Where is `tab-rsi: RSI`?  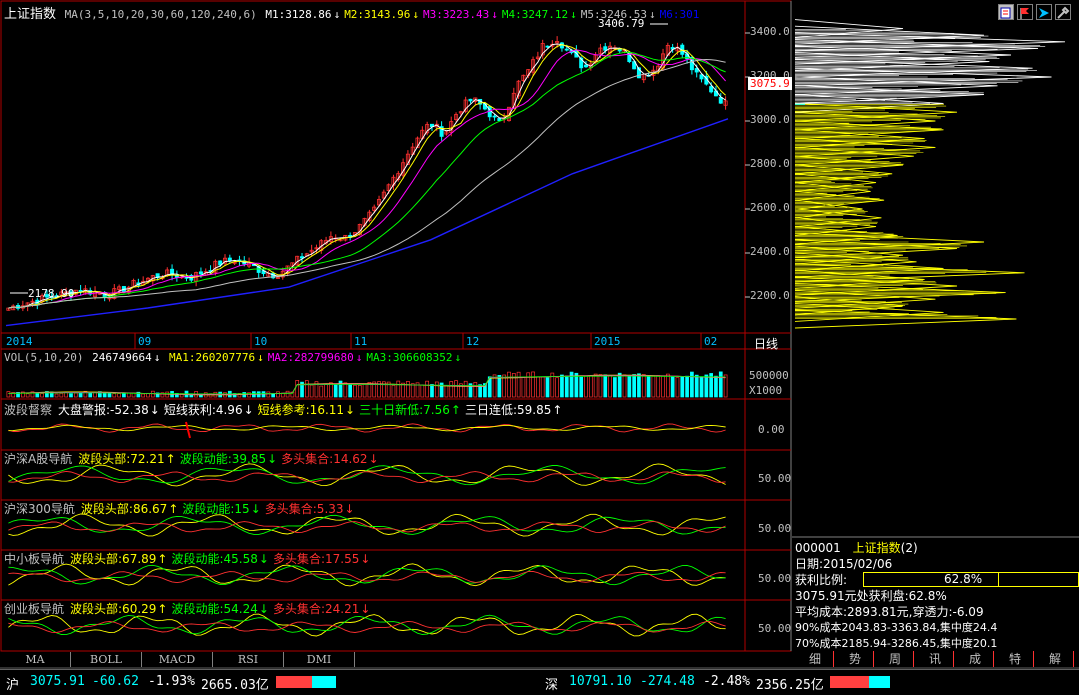 tab-rsi: RSI is located at coordinates (248, 659).